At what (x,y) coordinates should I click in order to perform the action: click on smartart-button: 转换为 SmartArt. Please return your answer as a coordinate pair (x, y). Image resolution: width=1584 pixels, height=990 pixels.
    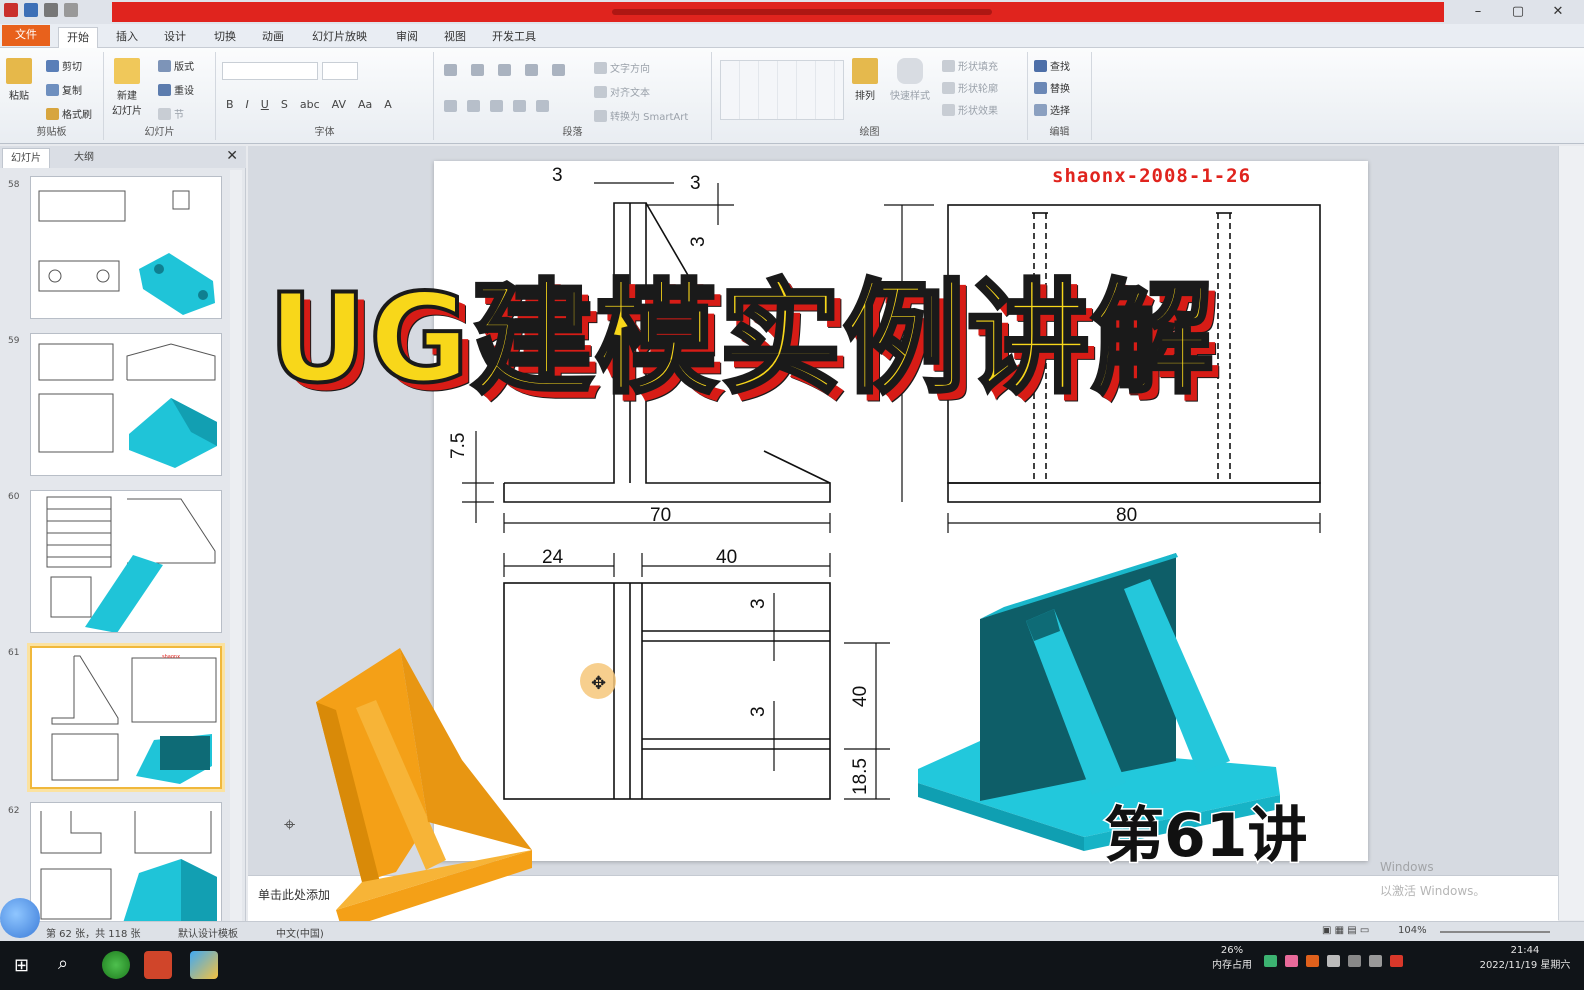
    Looking at the image, I should click on (641, 115).